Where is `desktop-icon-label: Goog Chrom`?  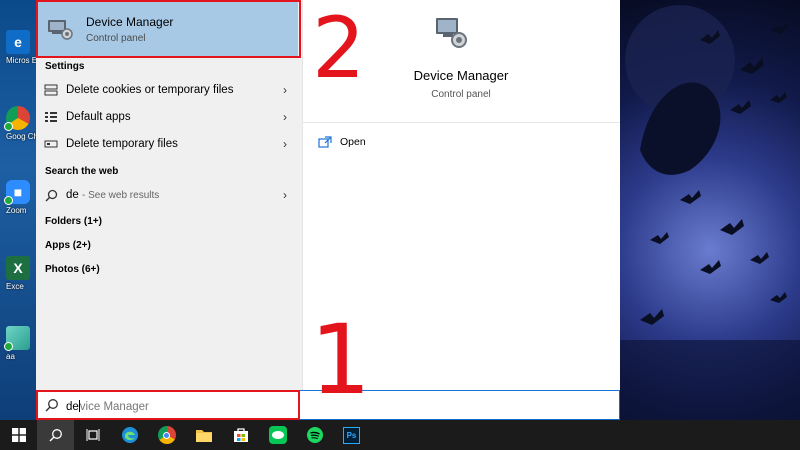
desktop-icon-label: Goog Chrom is located at coordinates (21, 136).